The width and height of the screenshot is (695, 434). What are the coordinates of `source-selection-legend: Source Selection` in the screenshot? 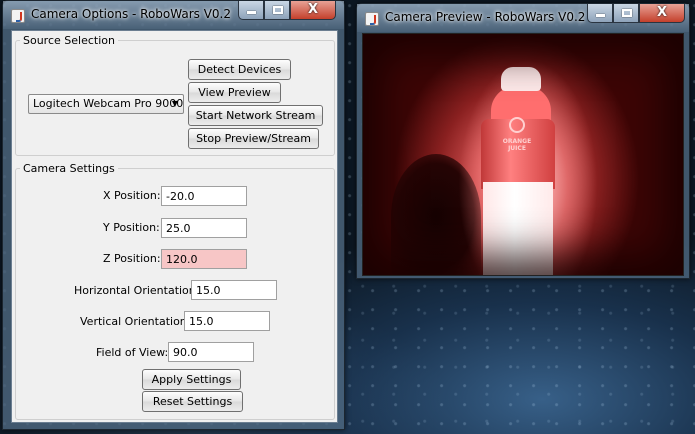 It's located at (69, 40).